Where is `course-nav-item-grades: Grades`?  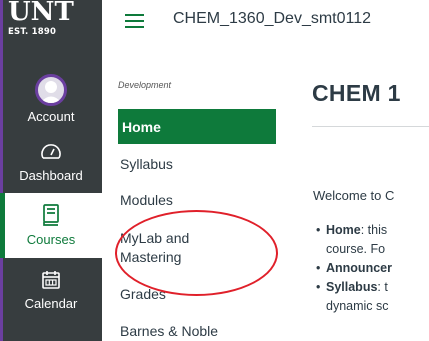 course-nav-item-grades: Grades is located at coordinates (142, 294).